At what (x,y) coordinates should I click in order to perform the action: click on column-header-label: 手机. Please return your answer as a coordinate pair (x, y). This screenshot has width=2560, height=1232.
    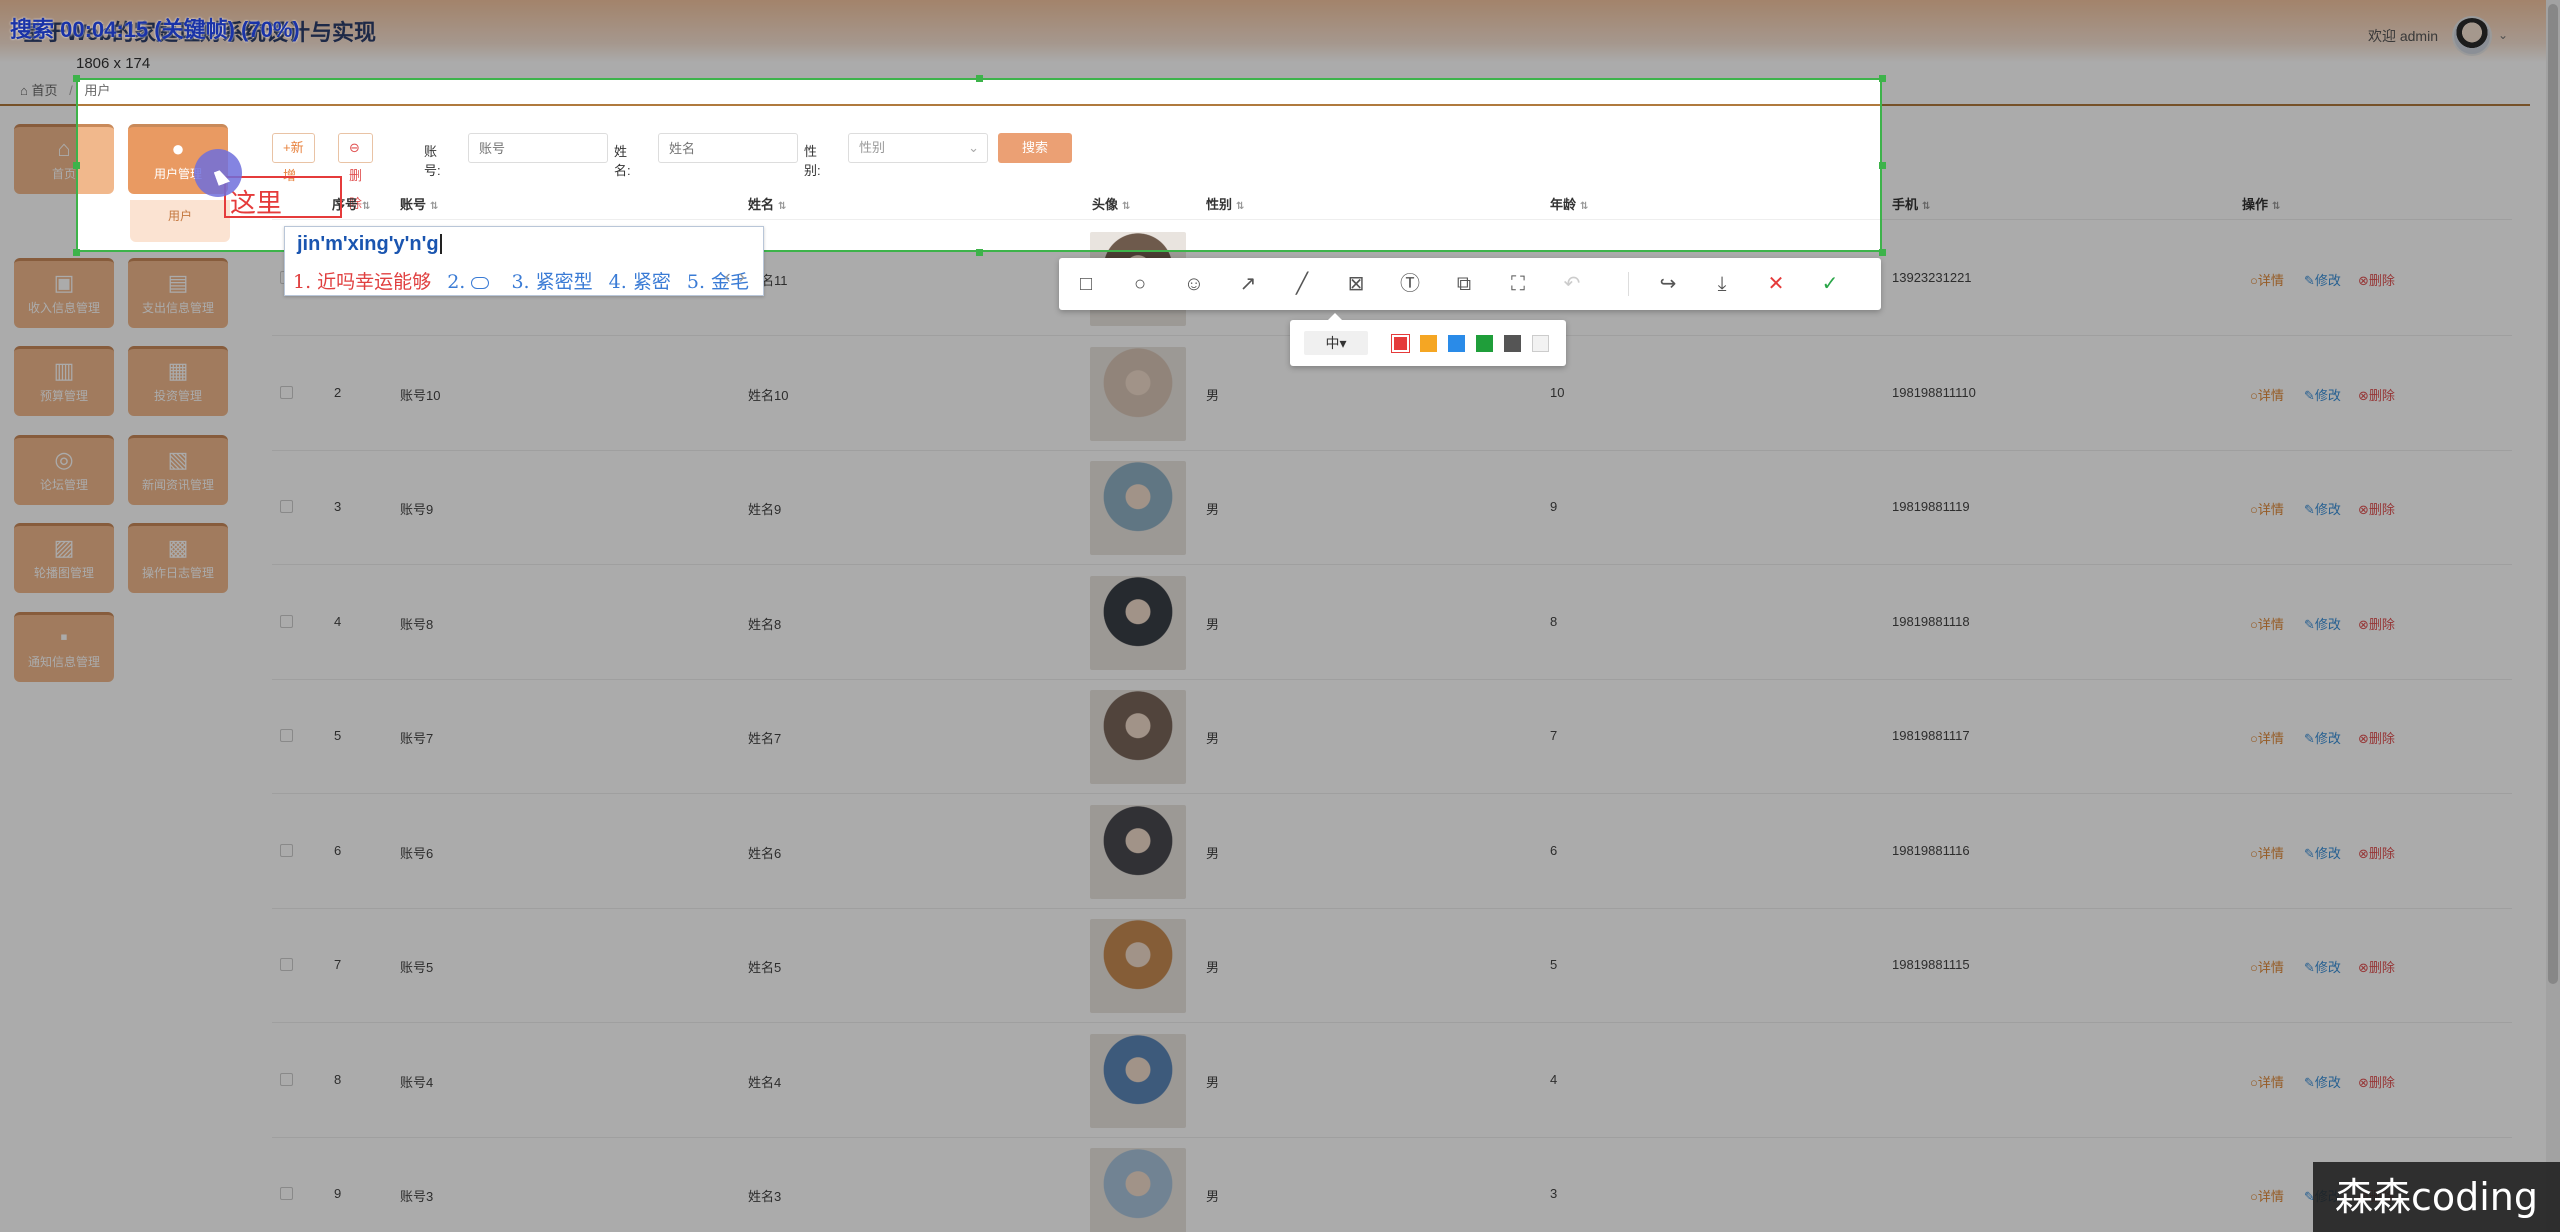
    Looking at the image, I should click on (1905, 204).